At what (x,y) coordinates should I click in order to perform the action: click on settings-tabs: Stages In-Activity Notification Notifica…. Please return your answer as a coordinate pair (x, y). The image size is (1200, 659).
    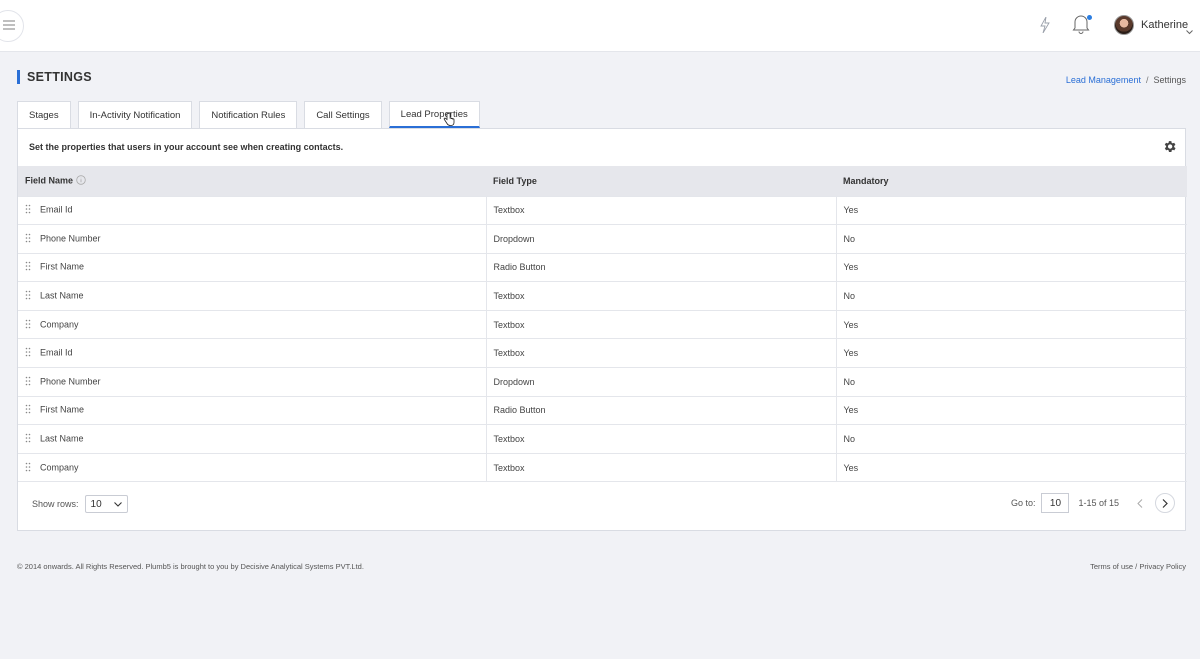
    Looking at the image, I should click on (252, 114).